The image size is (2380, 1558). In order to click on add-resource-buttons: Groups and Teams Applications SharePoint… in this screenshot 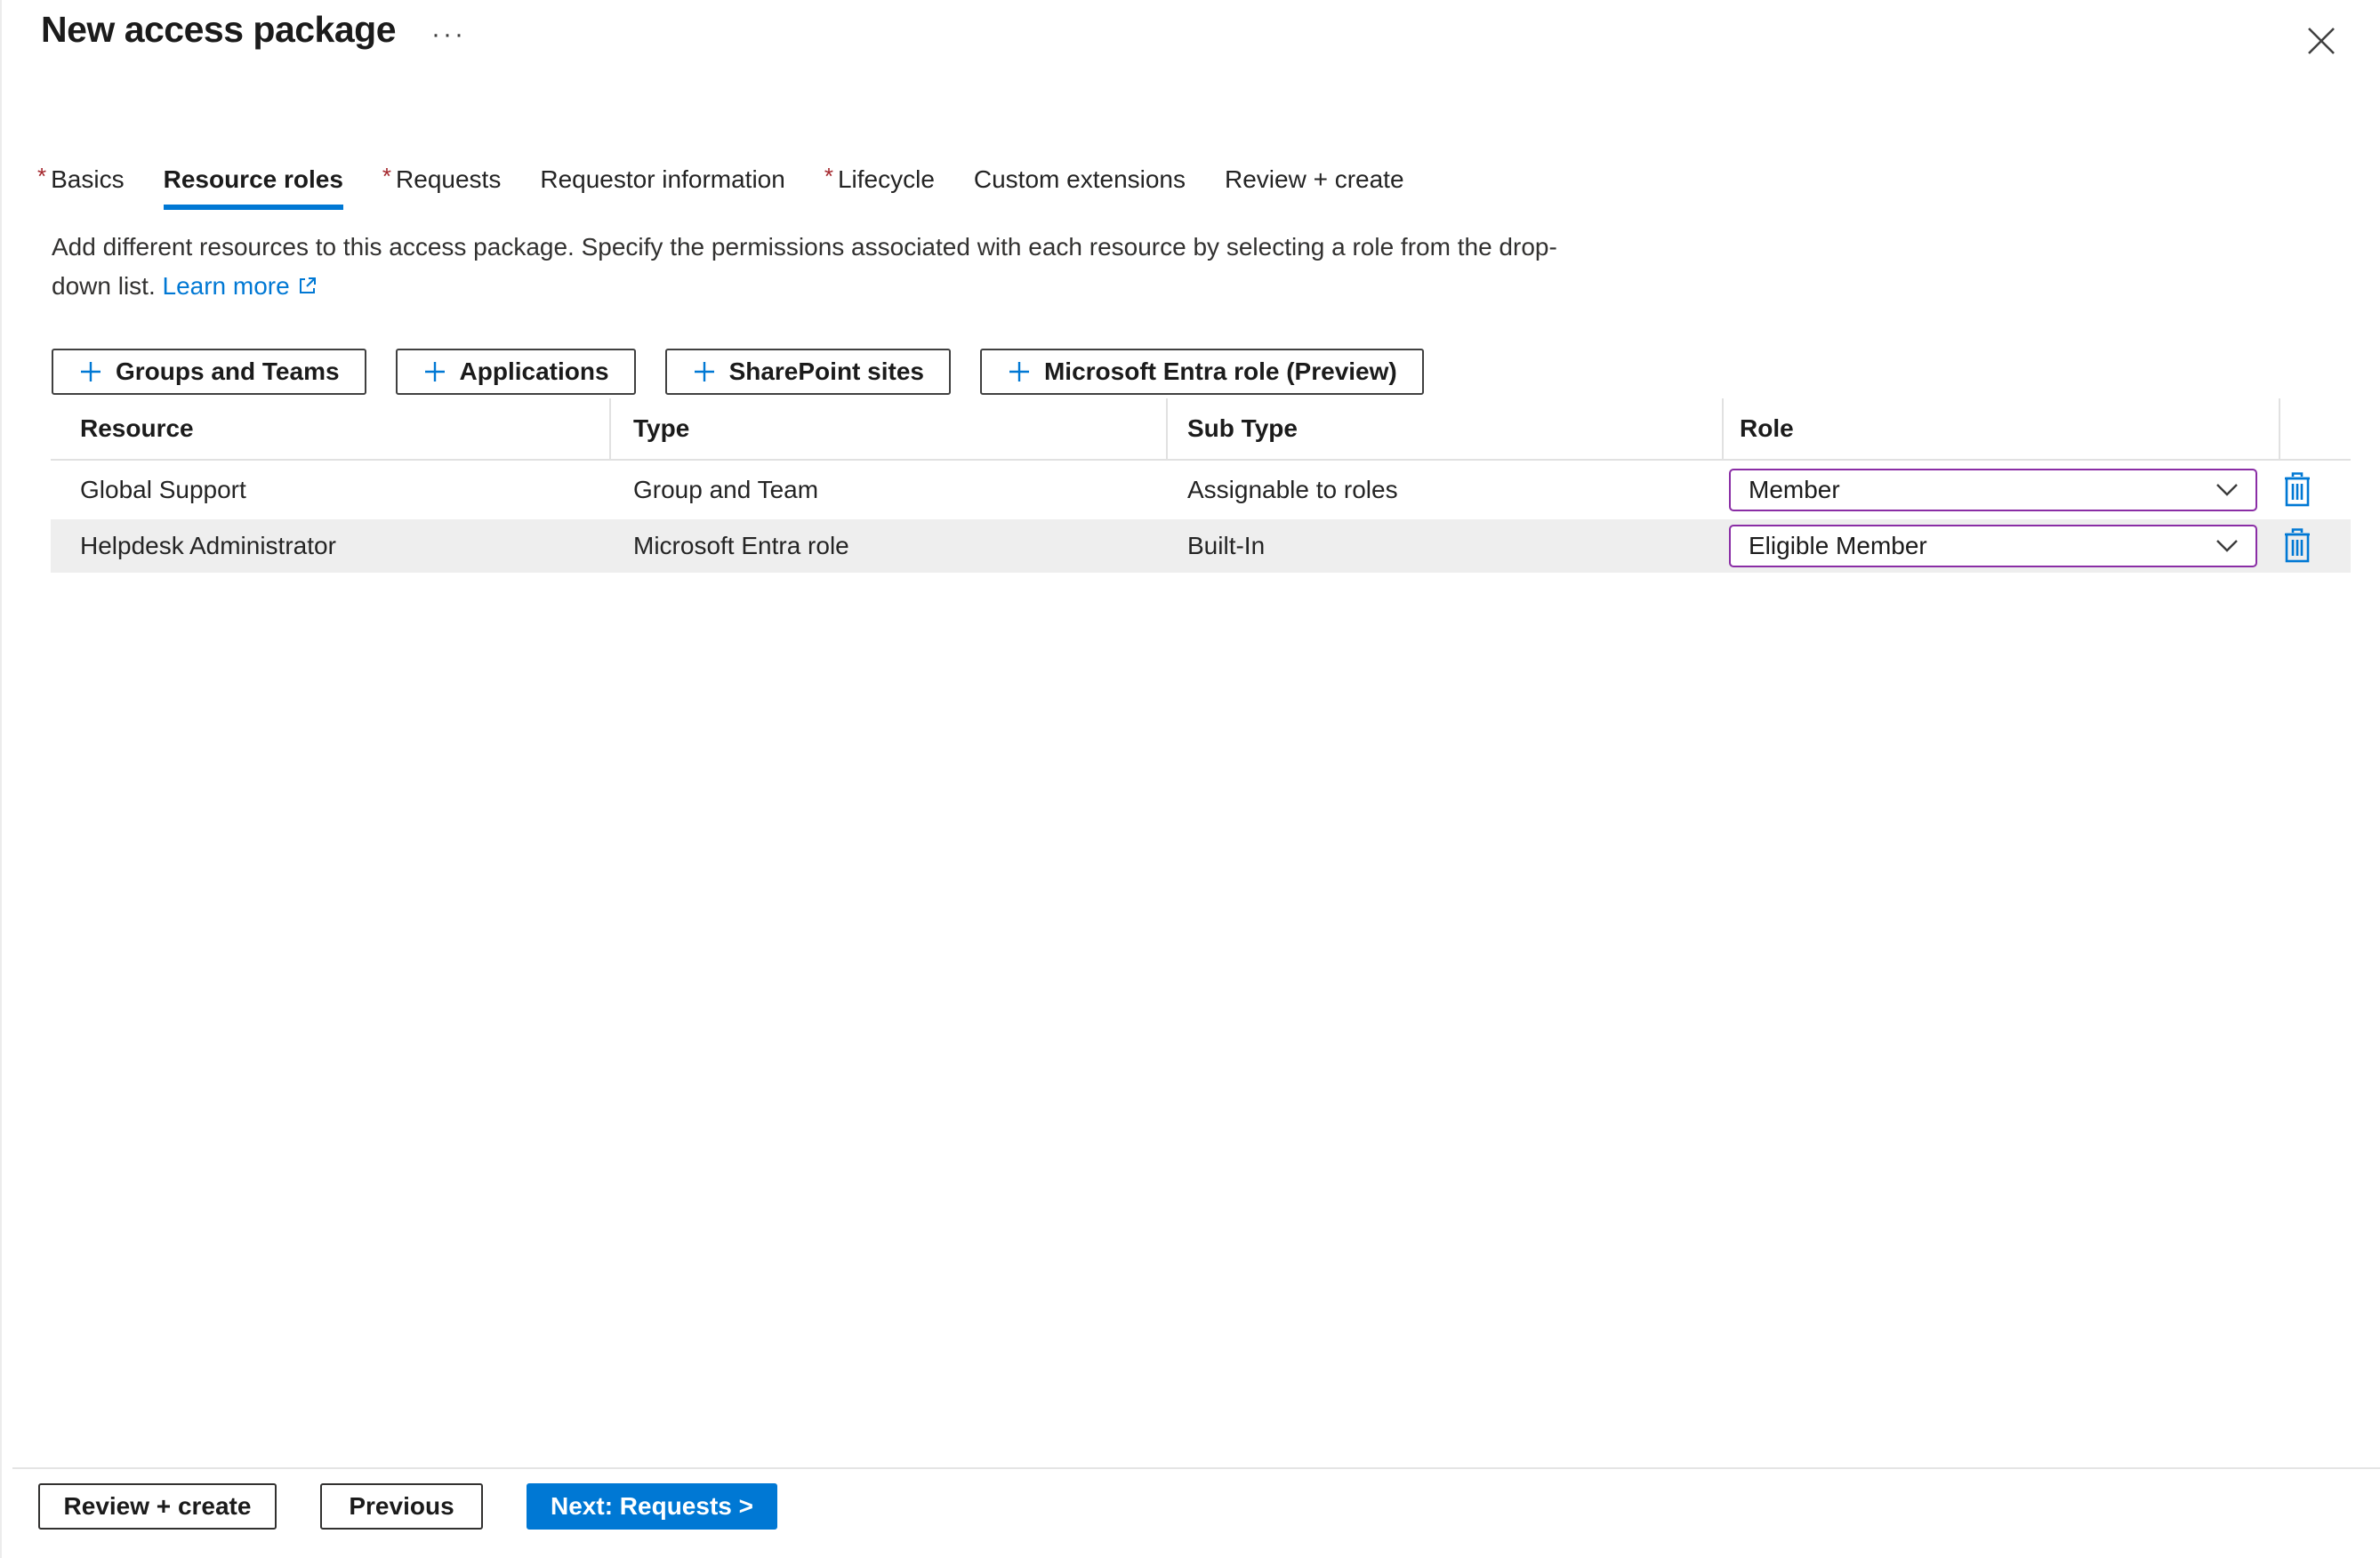, I will do `click(738, 372)`.